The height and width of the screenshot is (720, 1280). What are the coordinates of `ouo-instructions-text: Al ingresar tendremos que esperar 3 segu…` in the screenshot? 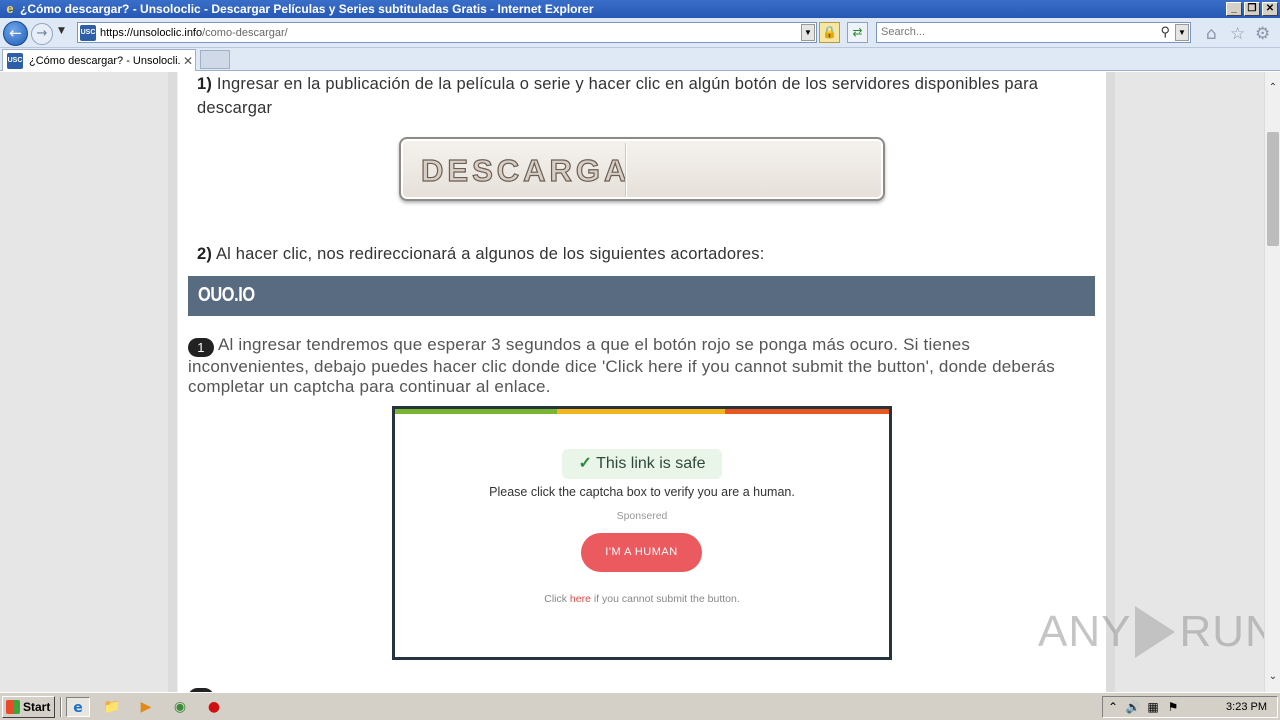 It's located at (621, 365).